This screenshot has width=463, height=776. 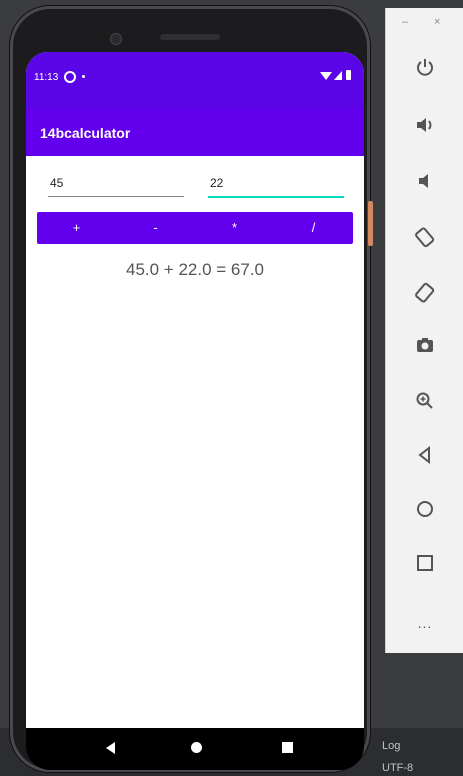 I want to click on settings-notification-icon, so click(x=70, y=77).